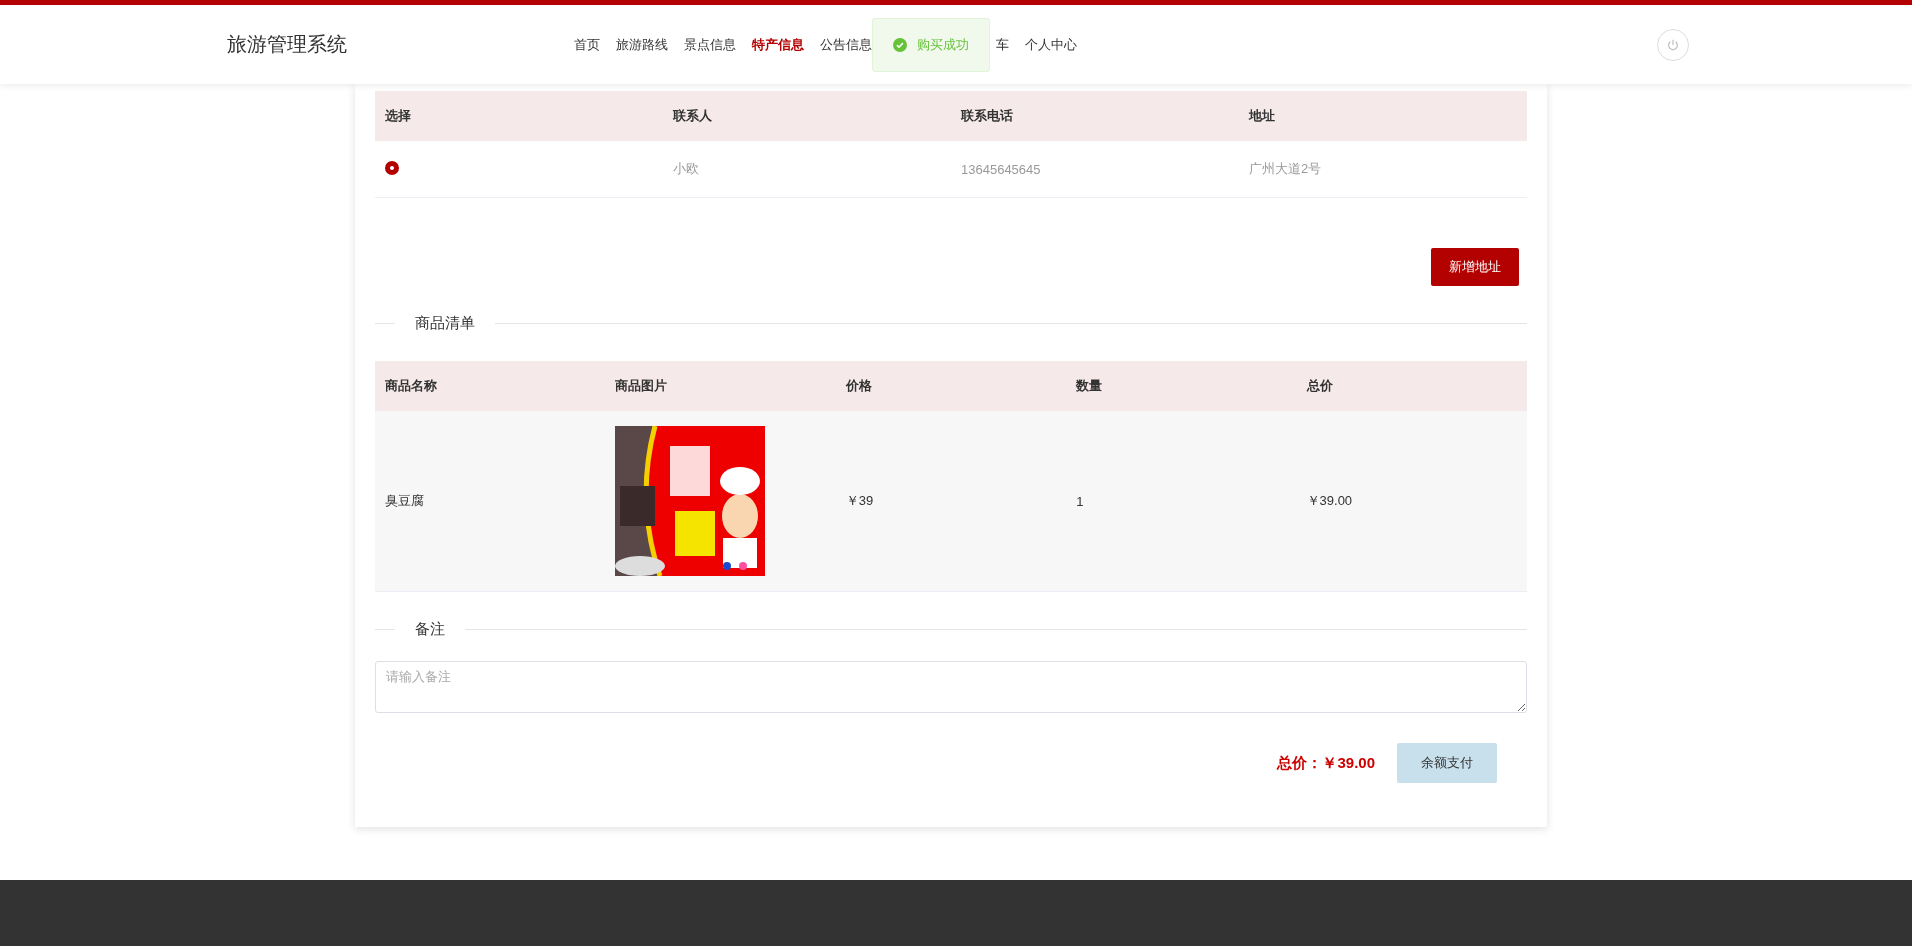  Describe the element at coordinates (287, 44) in the screenshot. I see `site-title: 旅游管理系统` at that location.